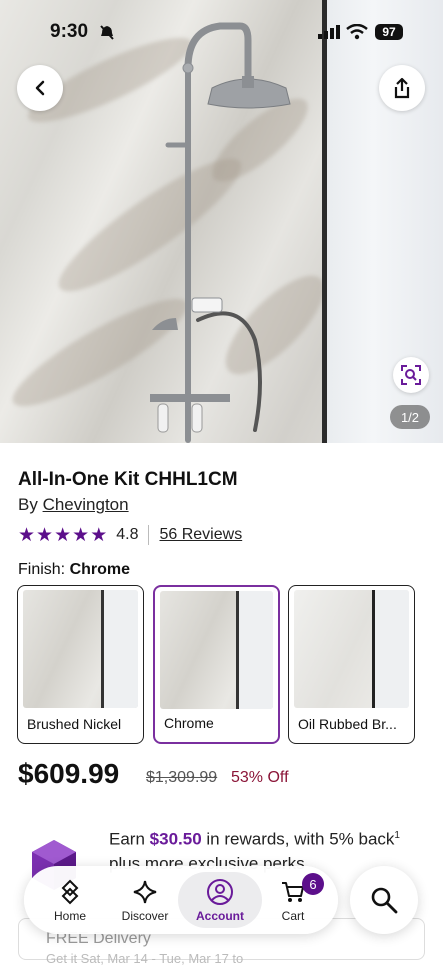  I want to click on swatch-chrome: Chrome, so click(216, 664).